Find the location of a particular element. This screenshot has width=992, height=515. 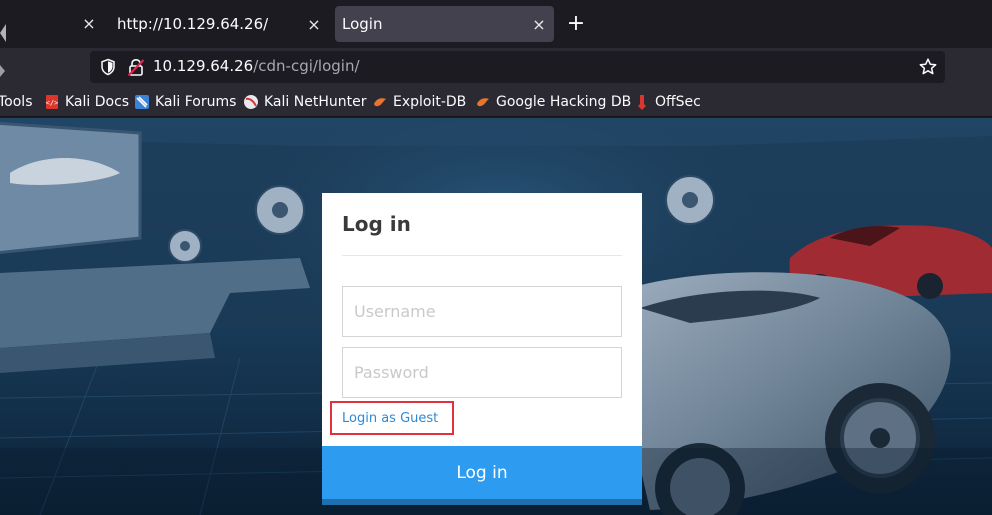

login-button-shadow is located at coordinates (482, 502).